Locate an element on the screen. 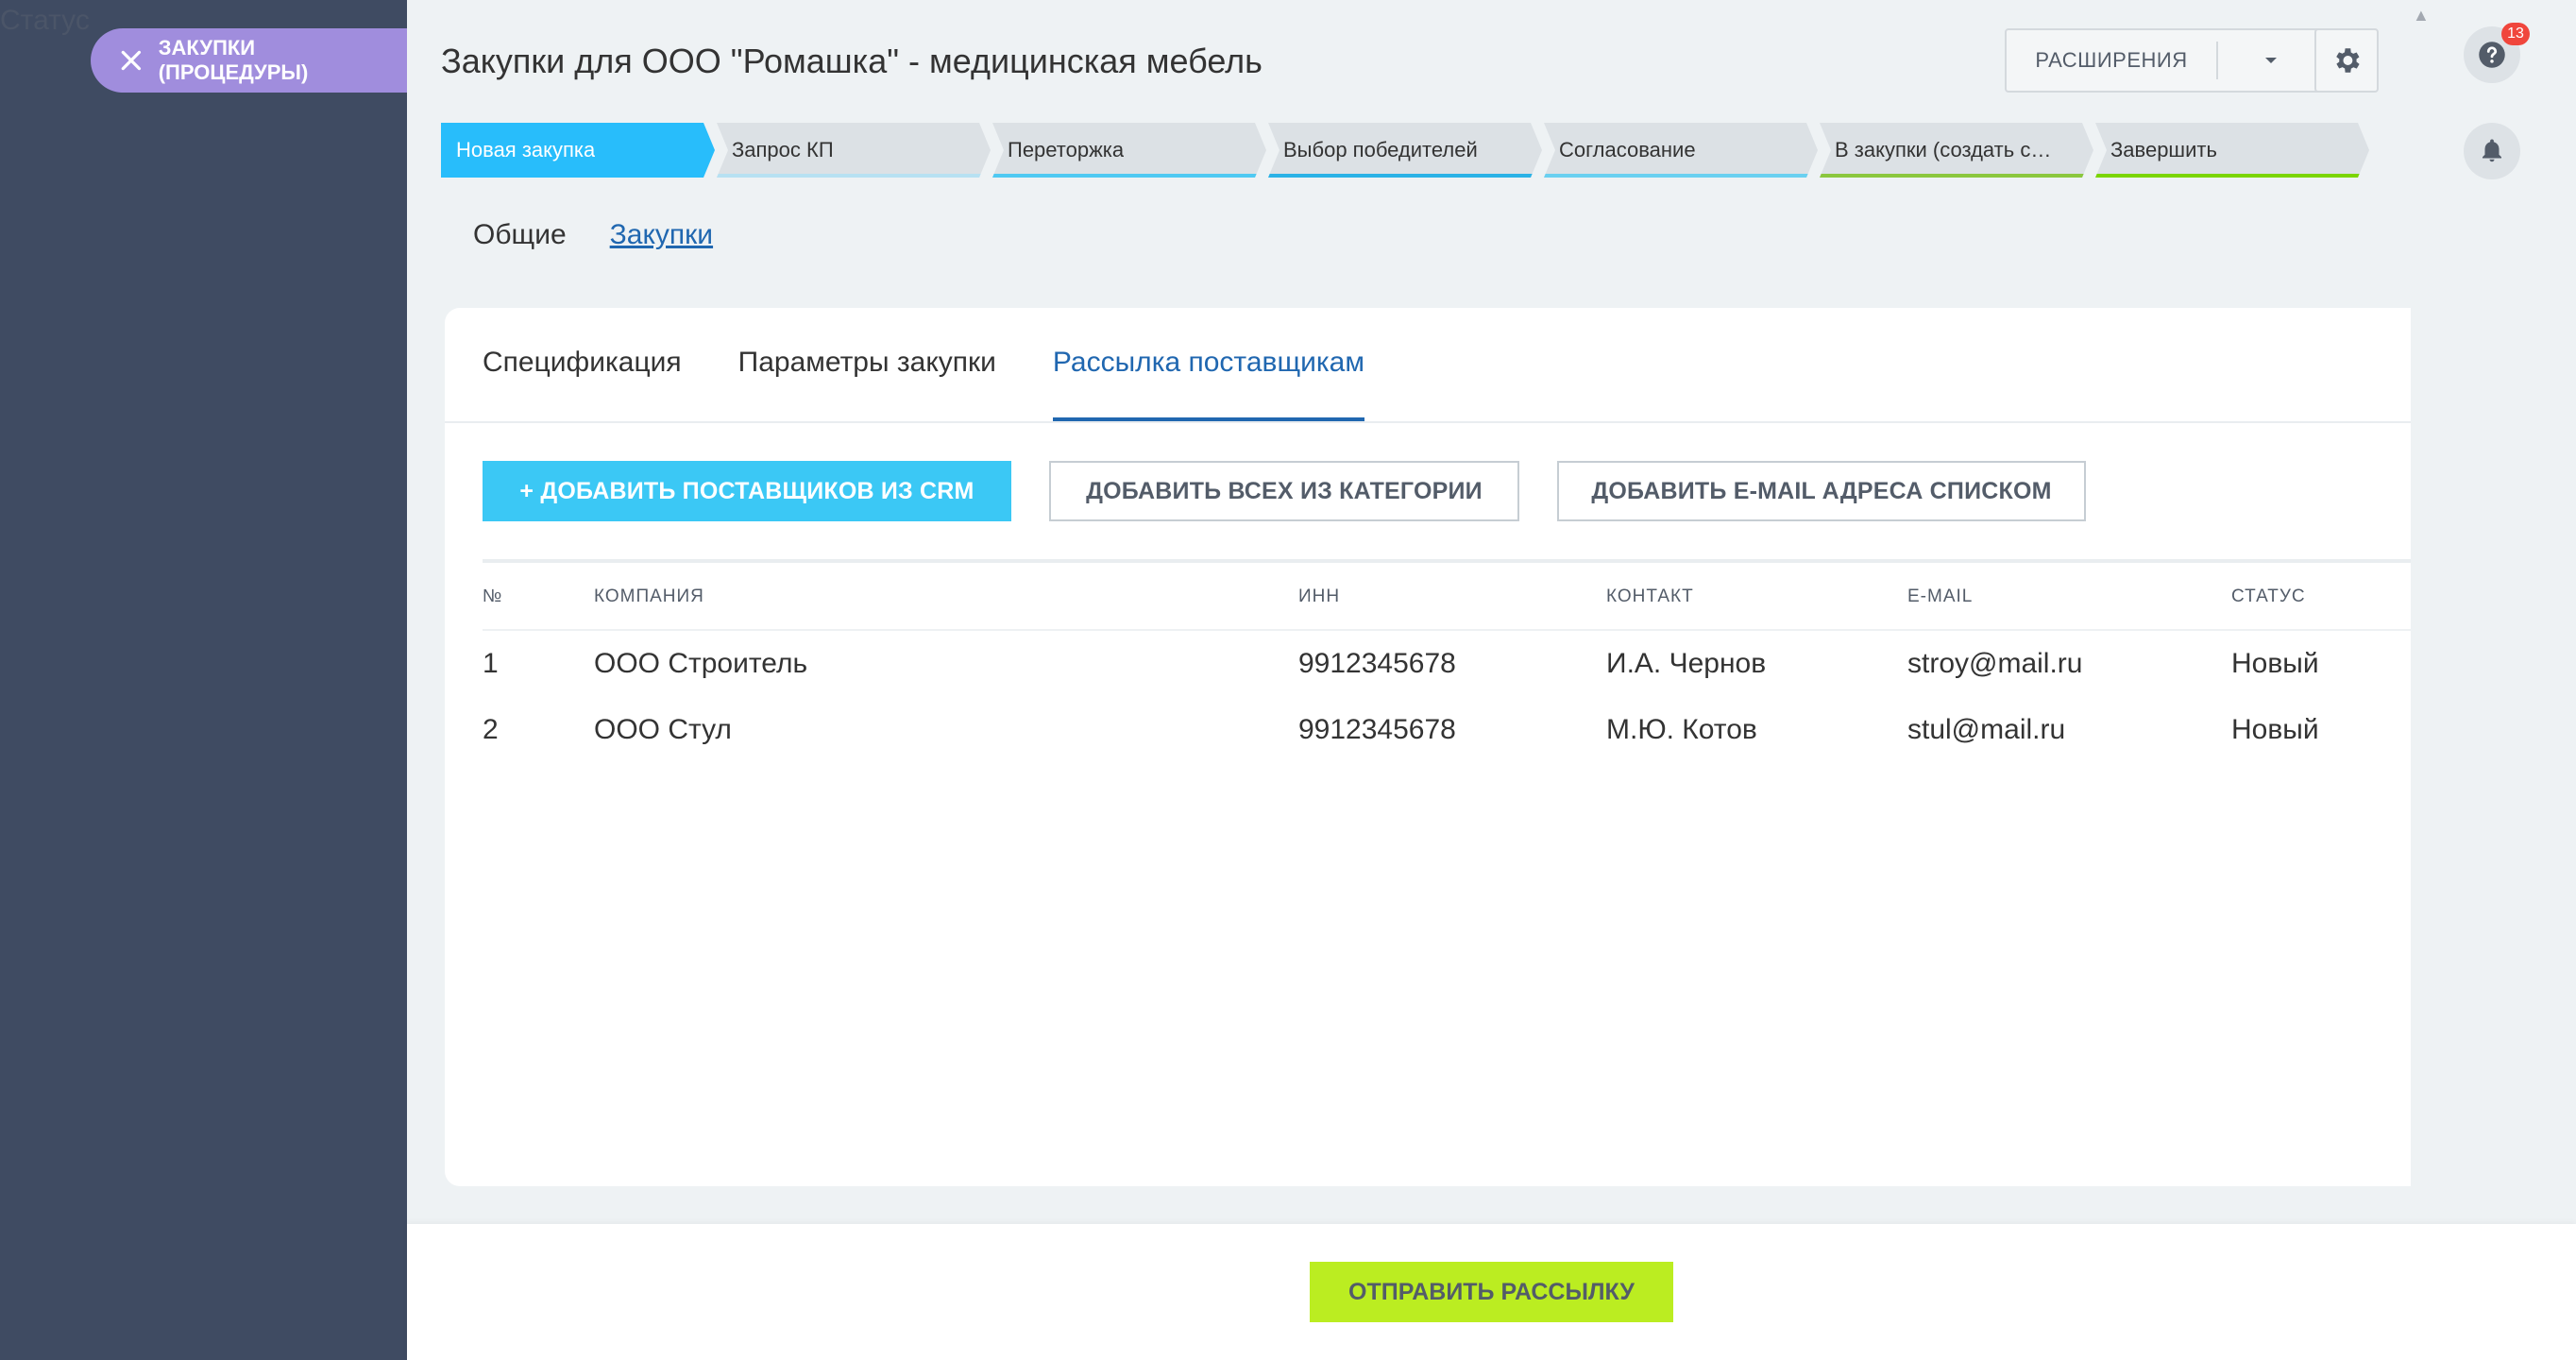 This screenshot has width=2576, height=1360. stage-winners: Выбор победителей is located at coordinates (1405, 150).